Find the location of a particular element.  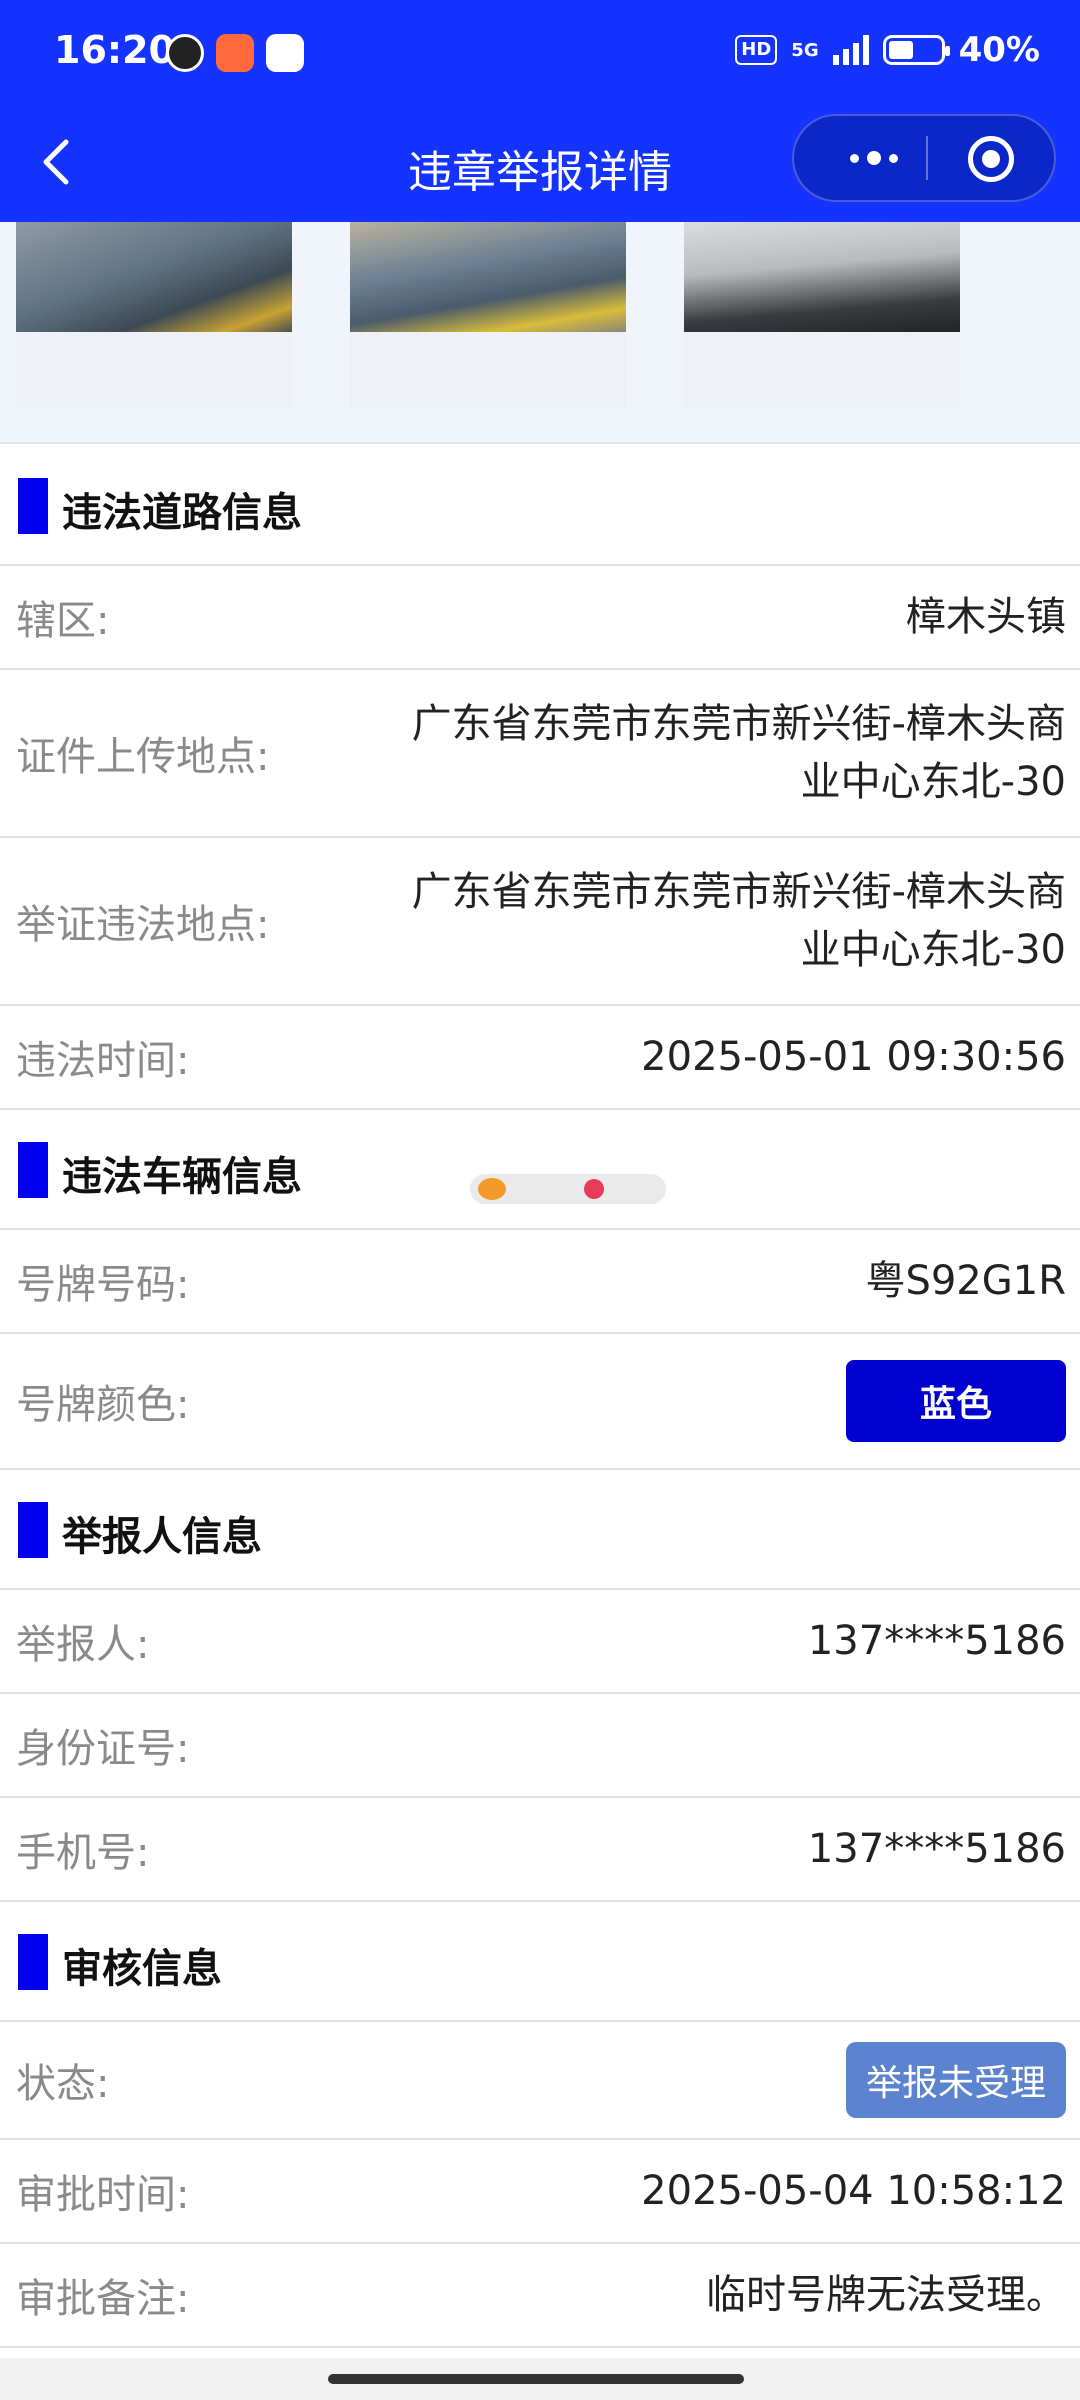

row-status: 状态: 举报未受理 is located at coordinates (540, 2081).